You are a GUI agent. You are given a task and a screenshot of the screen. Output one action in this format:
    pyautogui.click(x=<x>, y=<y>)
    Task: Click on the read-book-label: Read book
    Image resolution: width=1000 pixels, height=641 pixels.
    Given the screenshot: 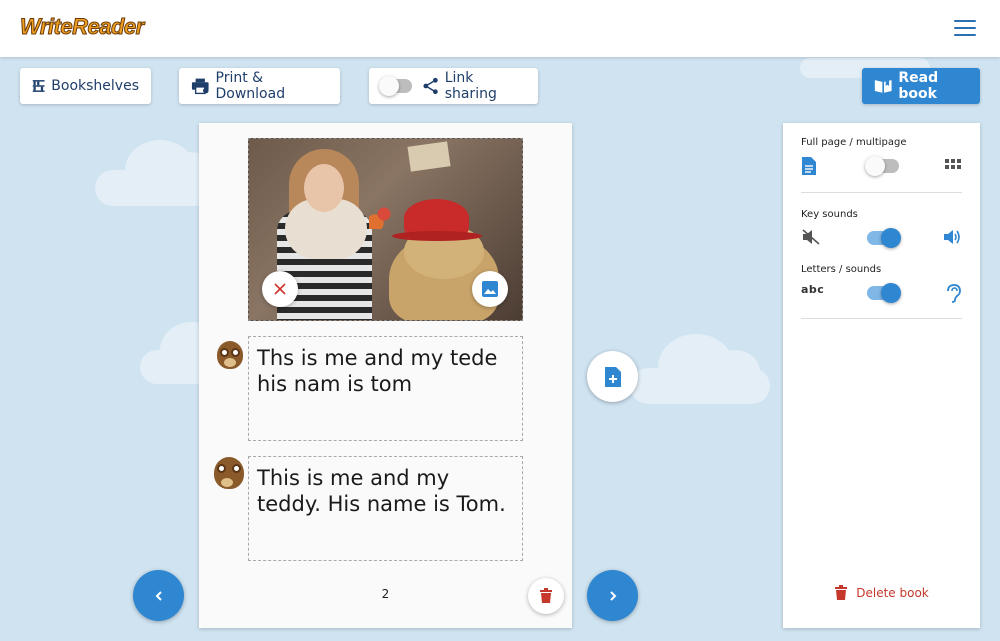 What is the action you would take?
    pyautogui.click(x=918, y=86)
    